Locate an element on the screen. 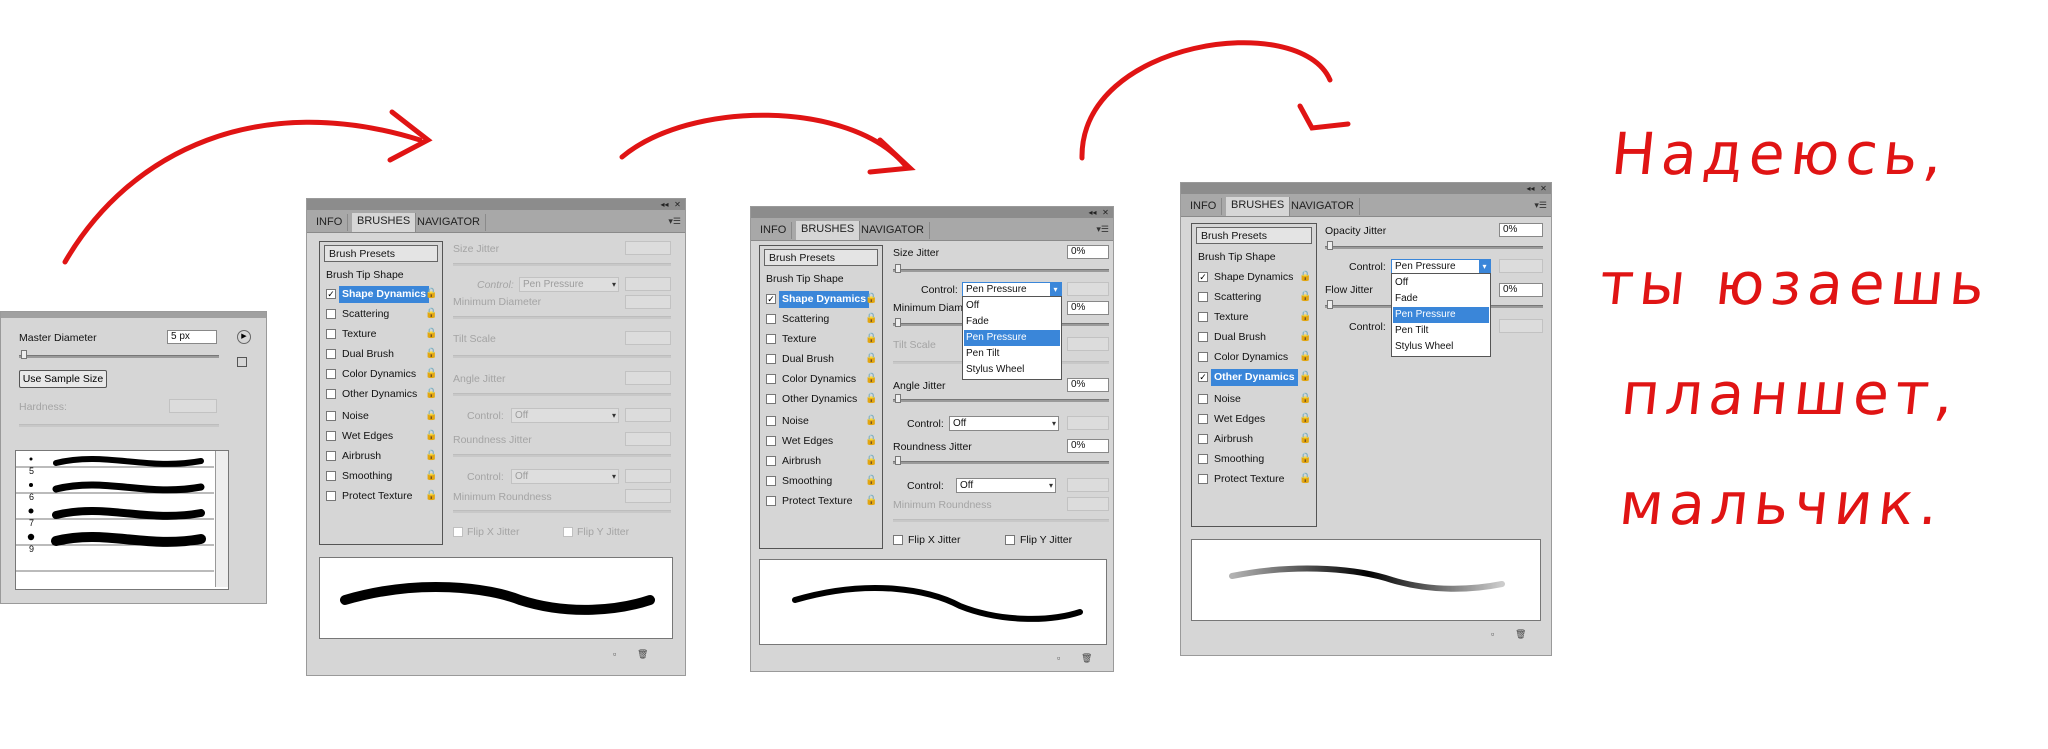 The height and width of the screenshot is (749, 2048). flip-y-checkbox is located at coordinates (568, 532).